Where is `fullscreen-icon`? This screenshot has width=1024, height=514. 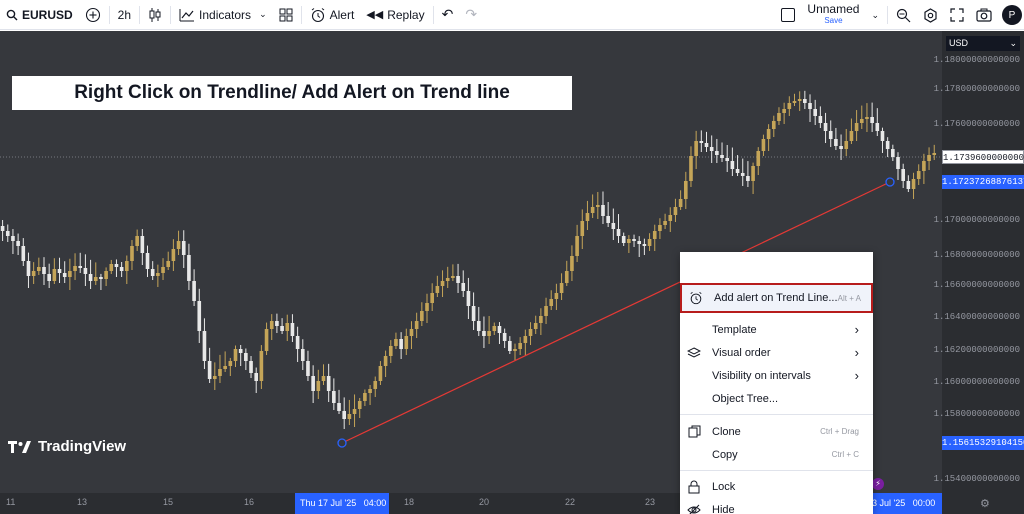
fullscreen-icon is located at coordinates (957, 15).